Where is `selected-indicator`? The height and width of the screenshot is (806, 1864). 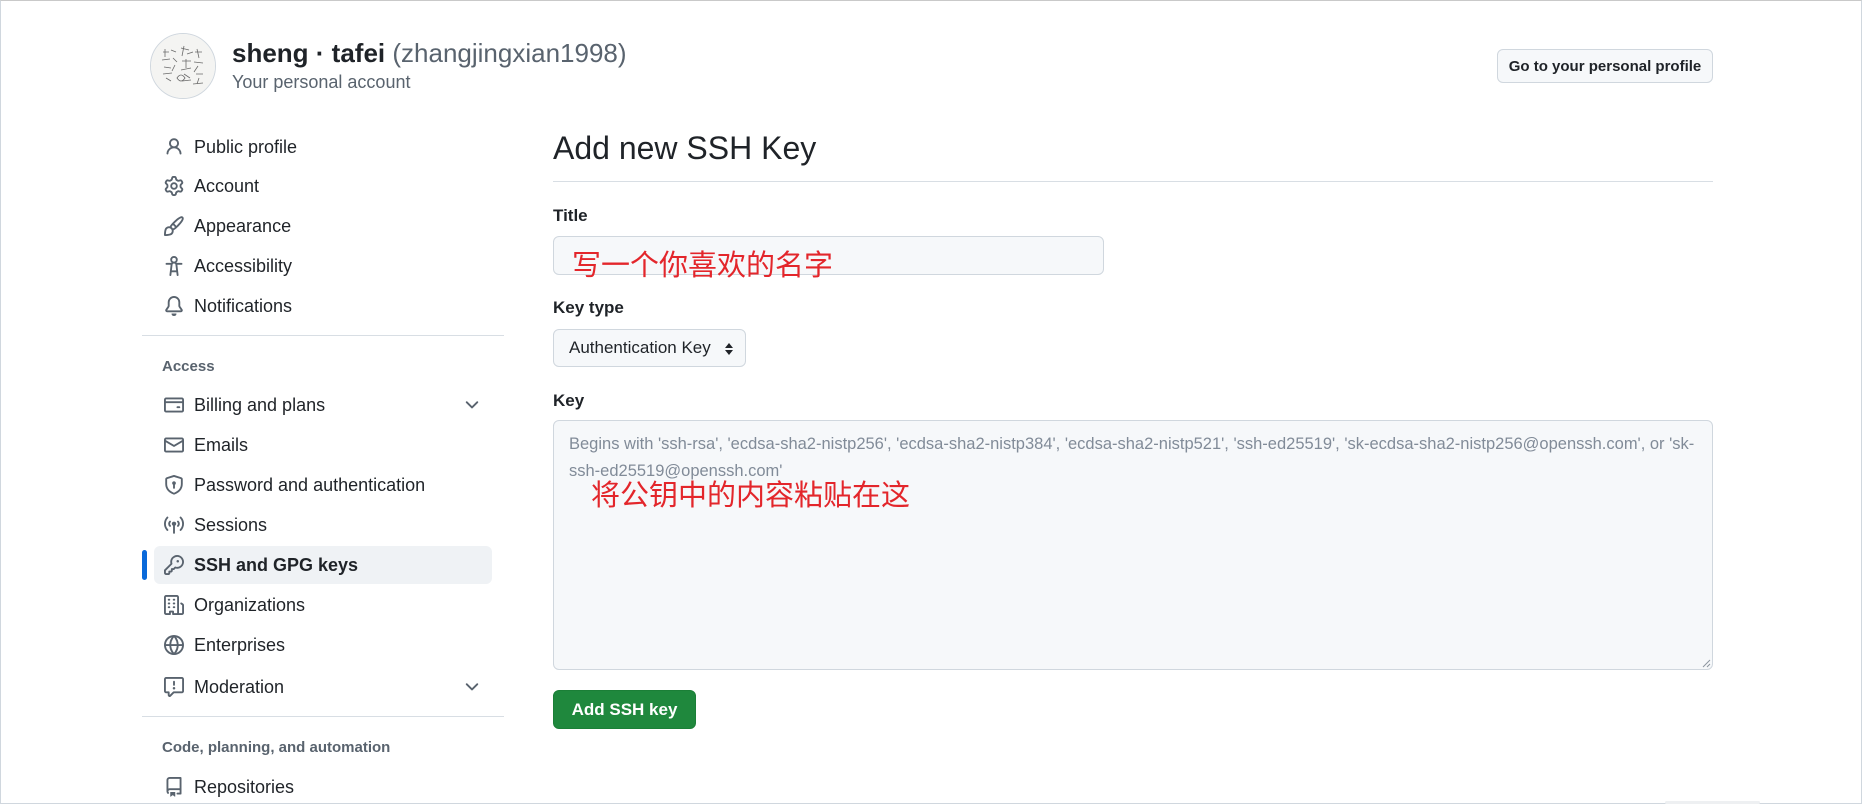
selected-indicator is located at coordinates (144, 565).